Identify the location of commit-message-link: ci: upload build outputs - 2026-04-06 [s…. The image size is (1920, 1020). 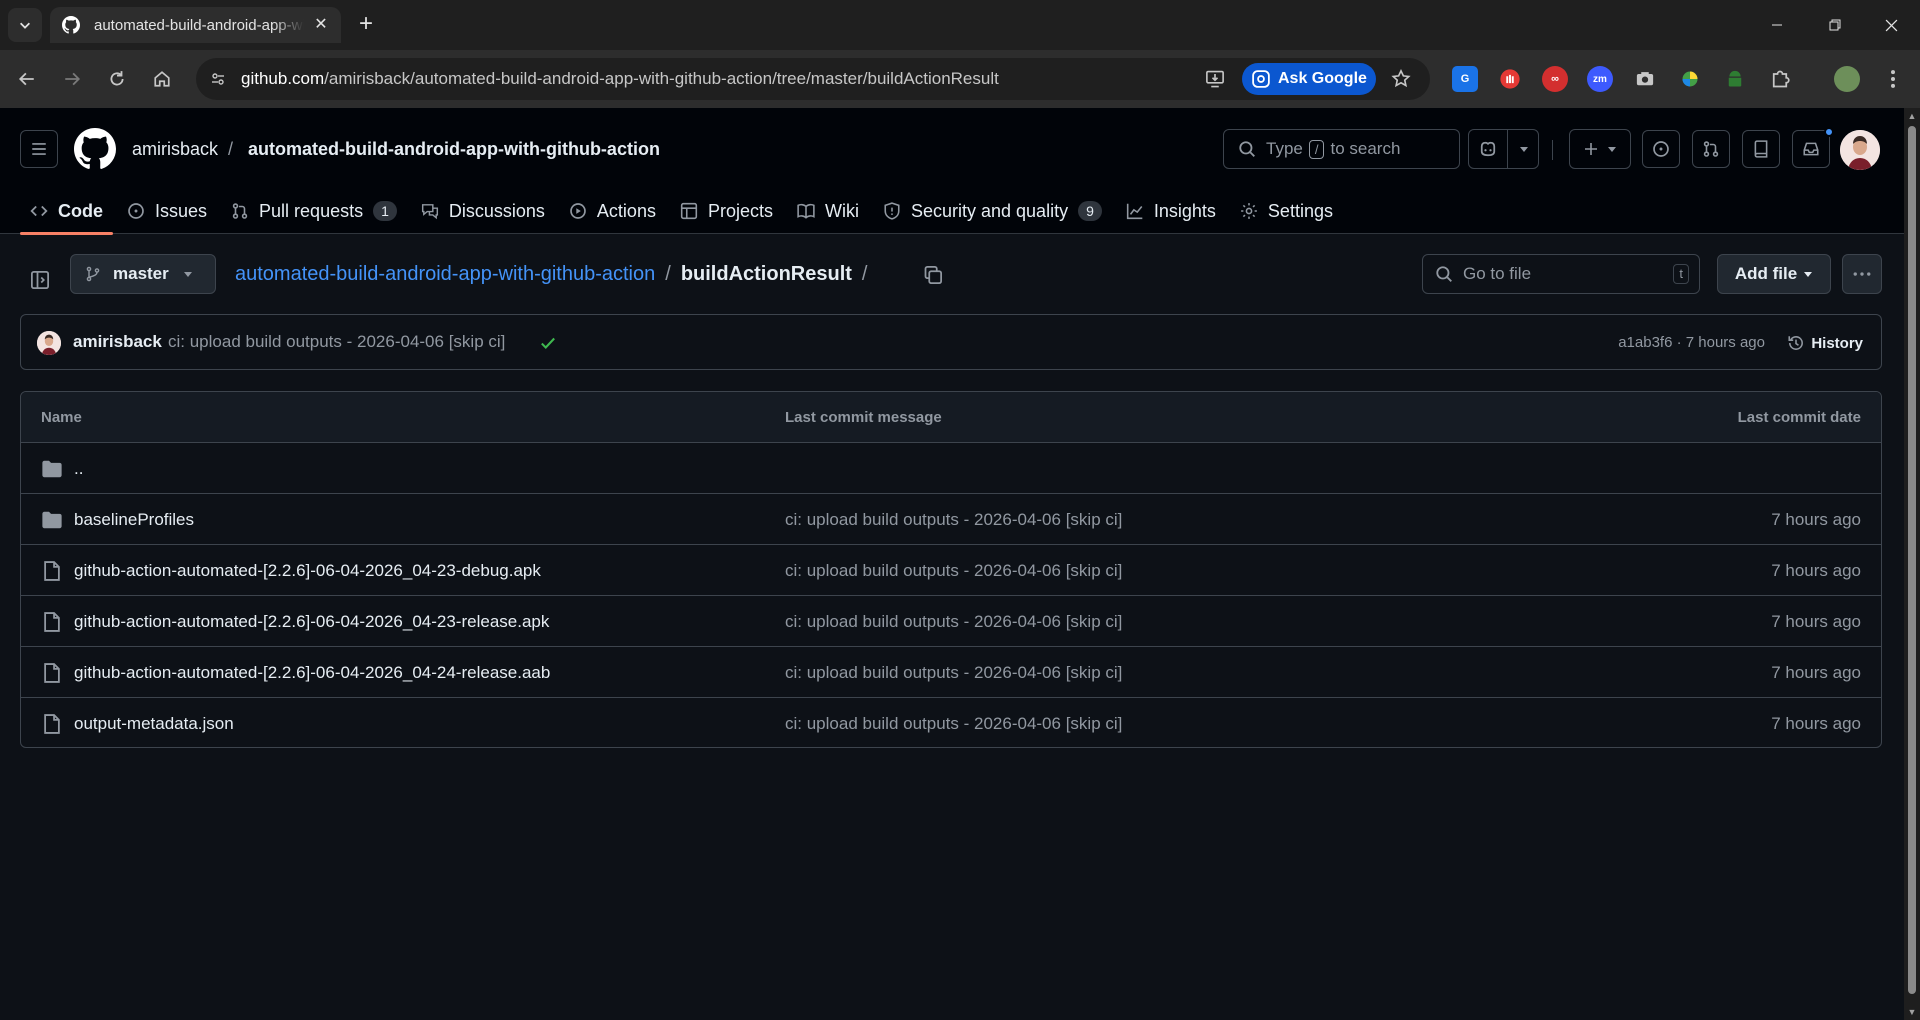
(336, 342).